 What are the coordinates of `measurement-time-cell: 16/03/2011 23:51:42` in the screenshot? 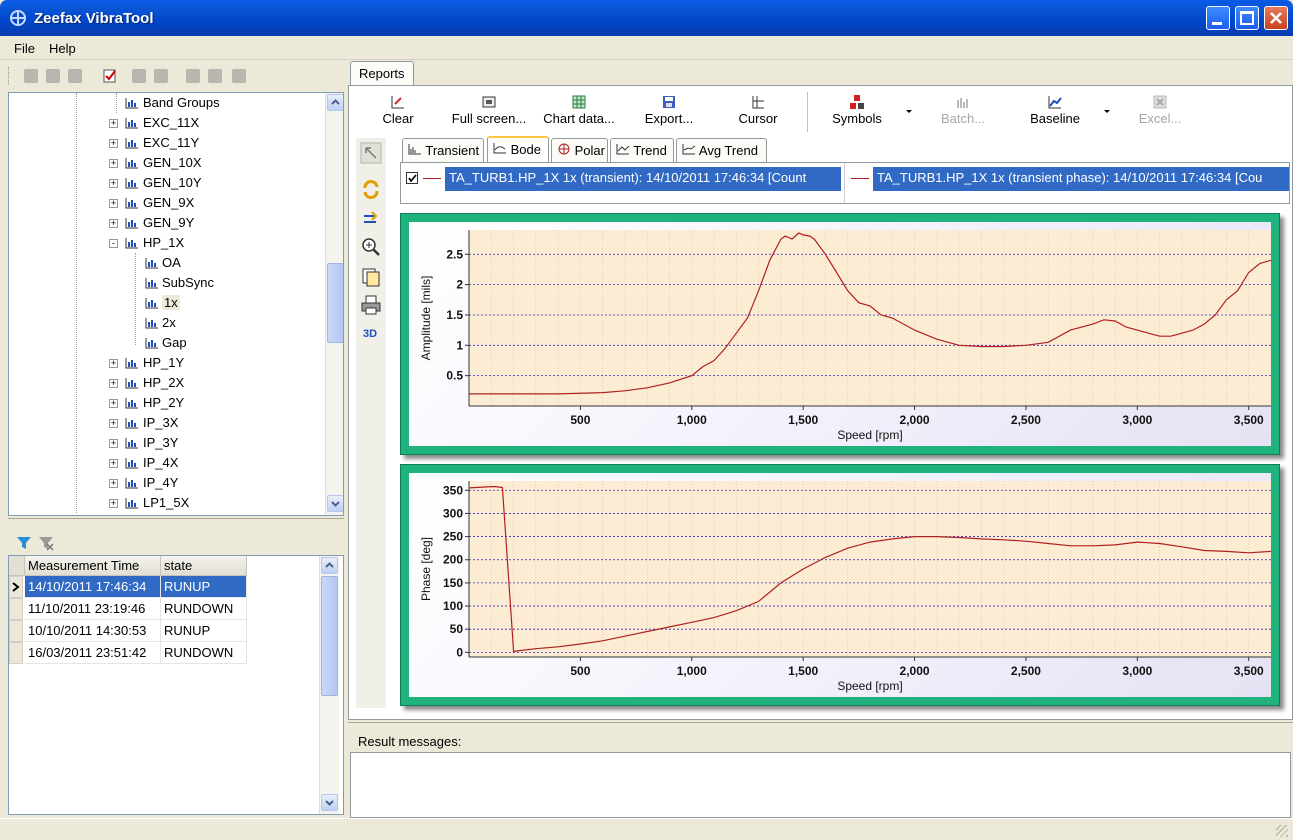 It's located at (93, 653).